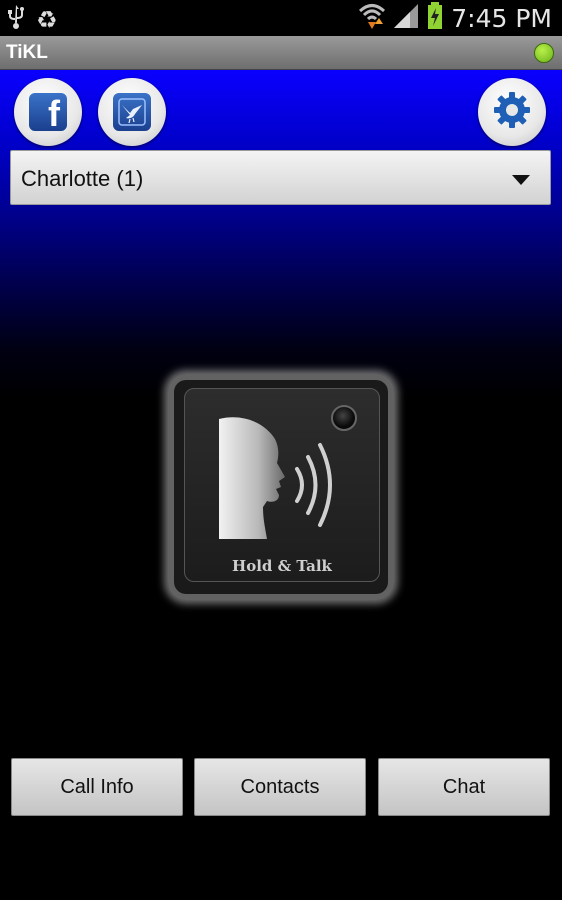 The height and width of the screenshot is (900, 562). What do you see at coordinates (283, 482) in the screenshot?
I see `speaking-head-icon` at bounding box center [283, 482].